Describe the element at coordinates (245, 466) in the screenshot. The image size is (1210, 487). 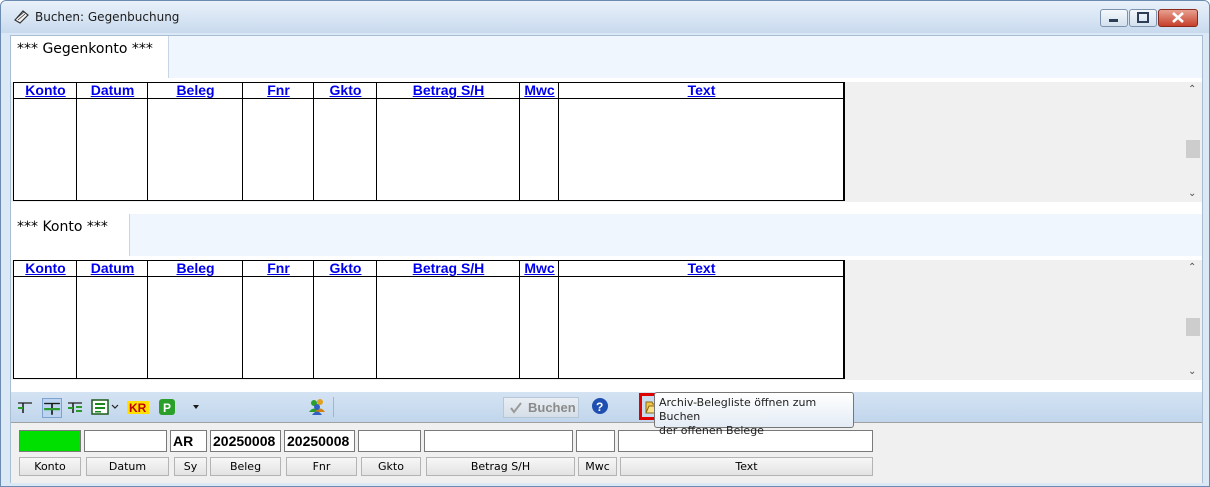
I see `beleg-label-button: Beleg` at that location.